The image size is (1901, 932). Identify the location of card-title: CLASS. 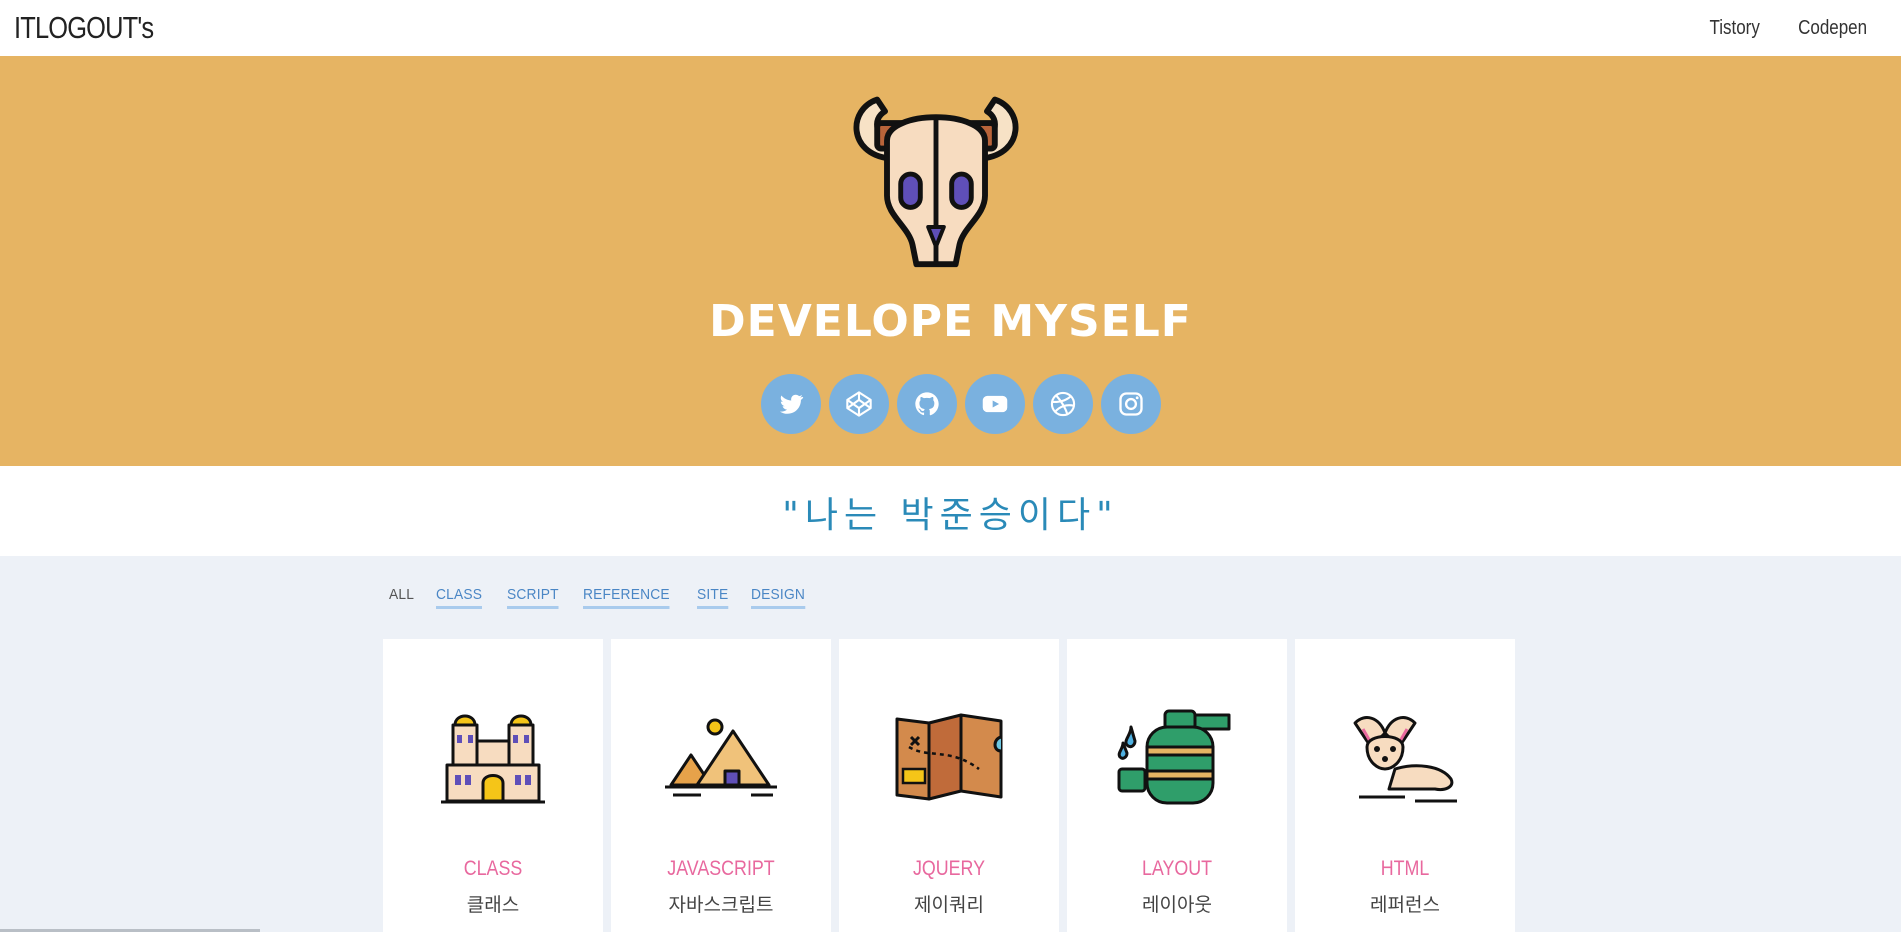
(493, 868).